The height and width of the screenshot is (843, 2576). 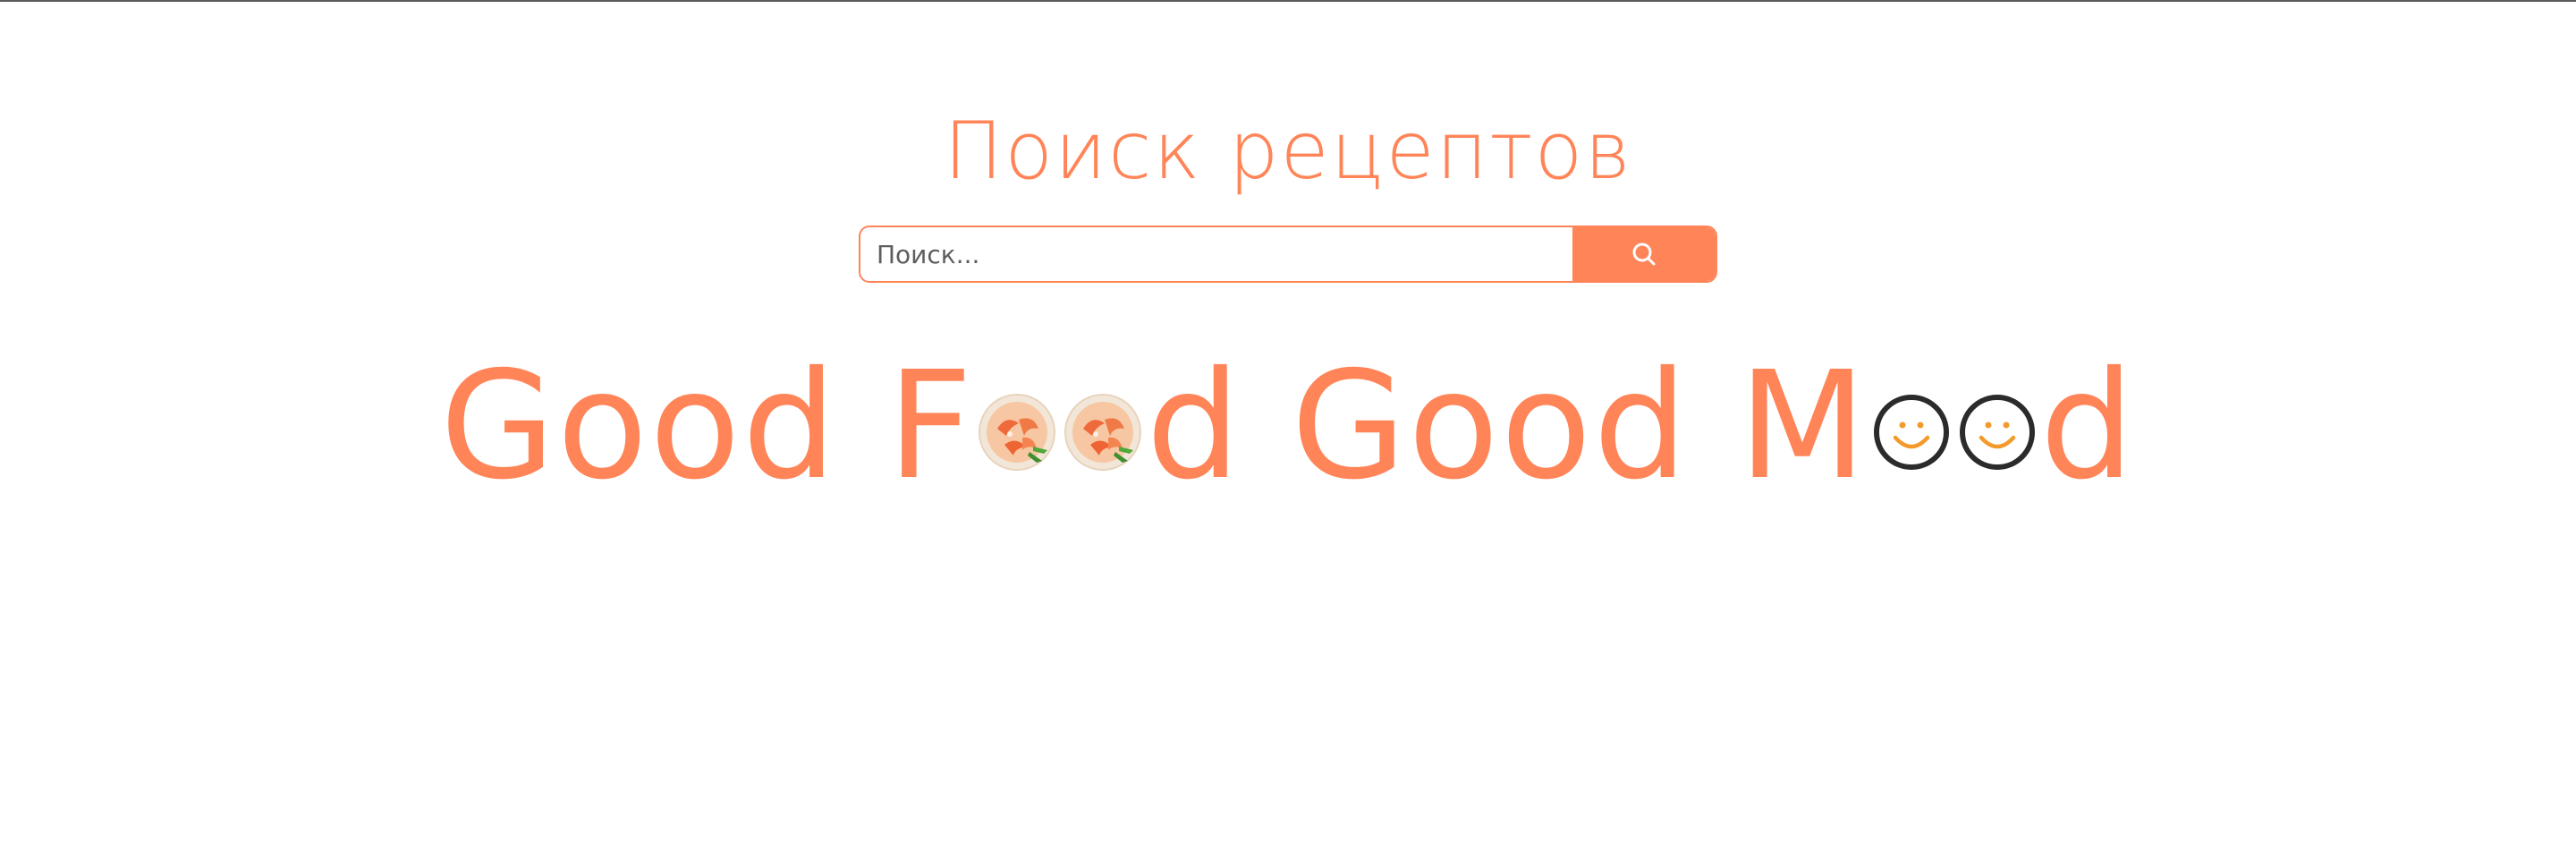 What do you see at coordinates (1216, 254) in the screenshot?
I see `search-input` at bounding box center [1216, 254].